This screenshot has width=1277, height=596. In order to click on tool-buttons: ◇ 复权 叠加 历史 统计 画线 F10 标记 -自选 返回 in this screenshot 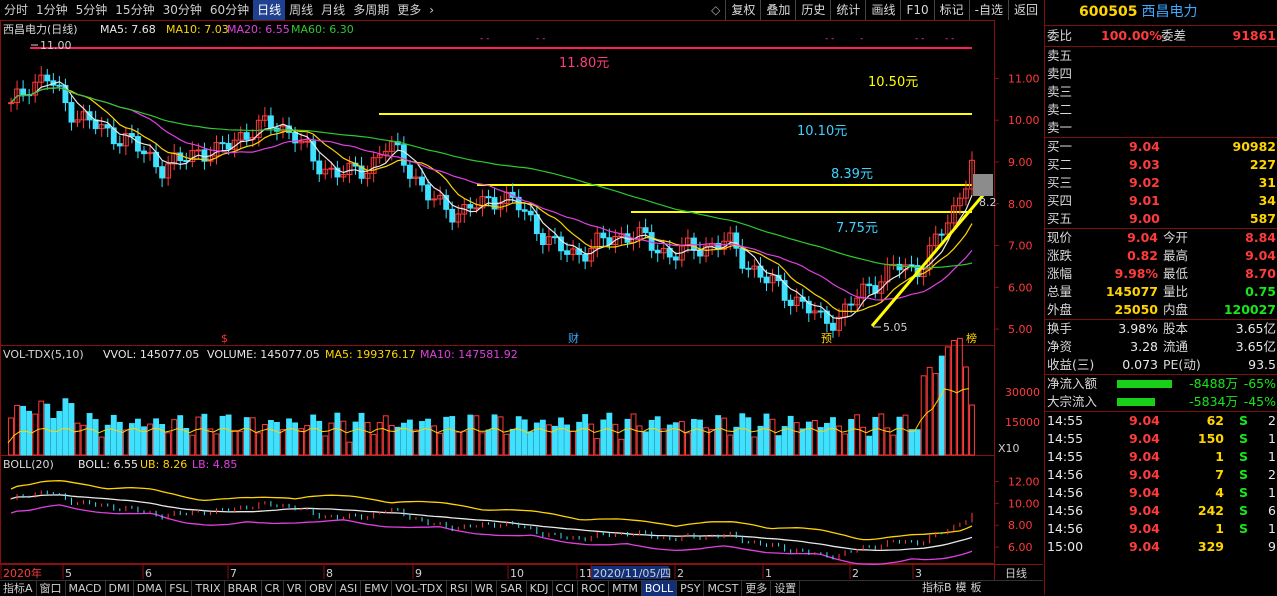, I will do `click(874, 10)`.